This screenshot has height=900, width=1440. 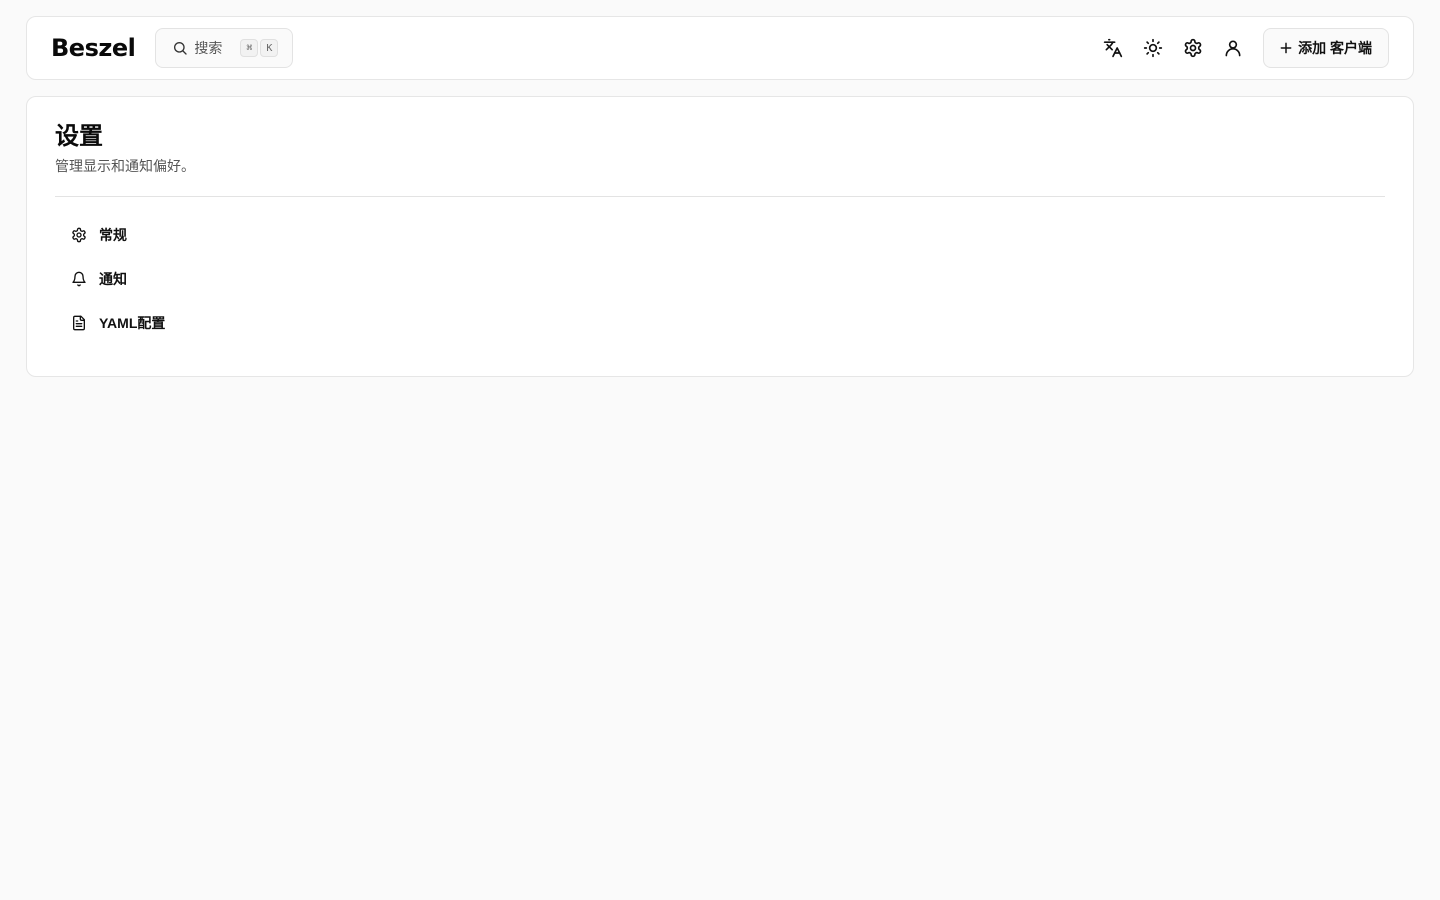 I want to click on divider, so click(x=720, y=196).